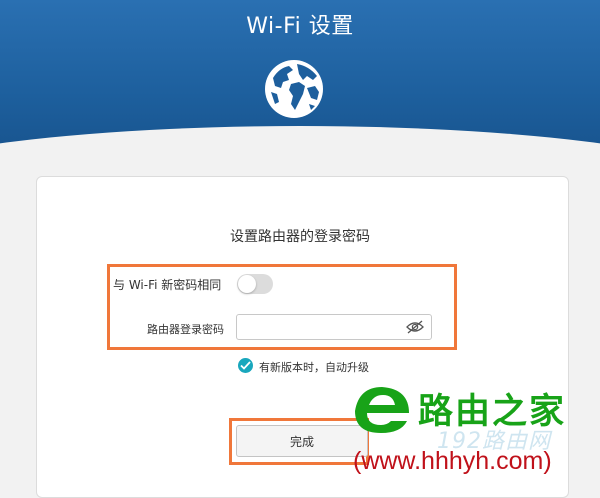 This screenshot has width=600, height=498. Describe the element at coordinates (300, 150) in the screenshot. I see `header-curve` at that location.